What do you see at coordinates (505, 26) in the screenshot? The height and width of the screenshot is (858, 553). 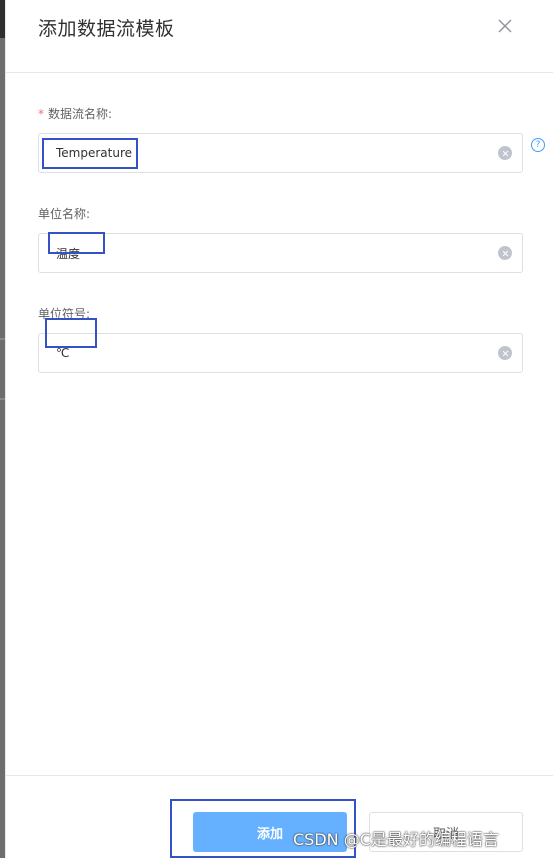 I see `close-icon` at bounding box center [505, 26].